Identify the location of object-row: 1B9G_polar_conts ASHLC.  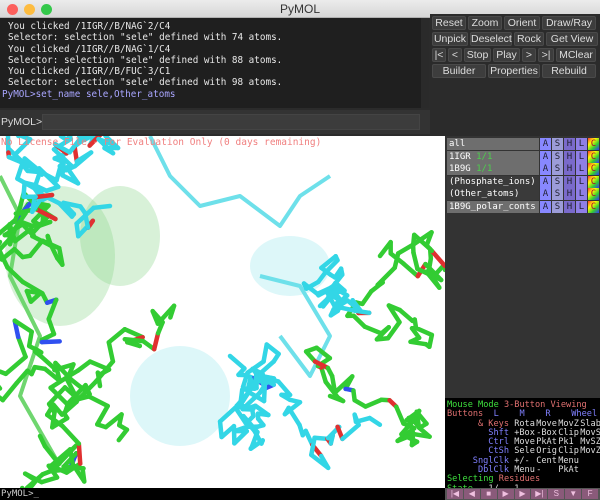
(523, 206).